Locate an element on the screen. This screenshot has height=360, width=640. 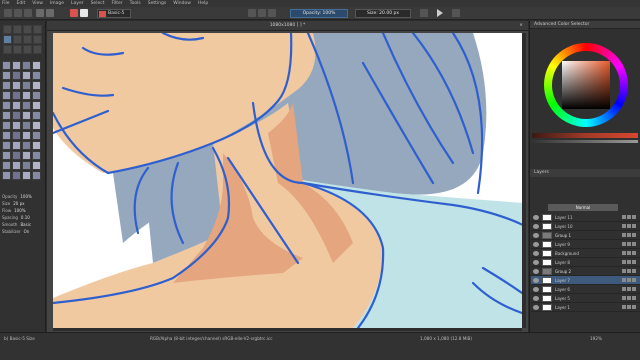
menu-item: Window is located at coordinates (182, 3).